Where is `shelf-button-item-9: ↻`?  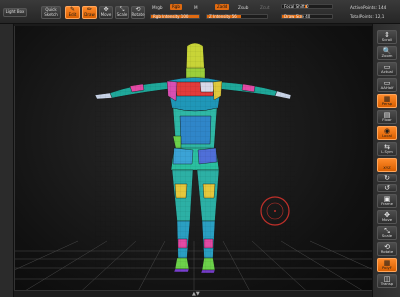
shelf-button-item-9: ↻ is located at coordinates (387, 178).